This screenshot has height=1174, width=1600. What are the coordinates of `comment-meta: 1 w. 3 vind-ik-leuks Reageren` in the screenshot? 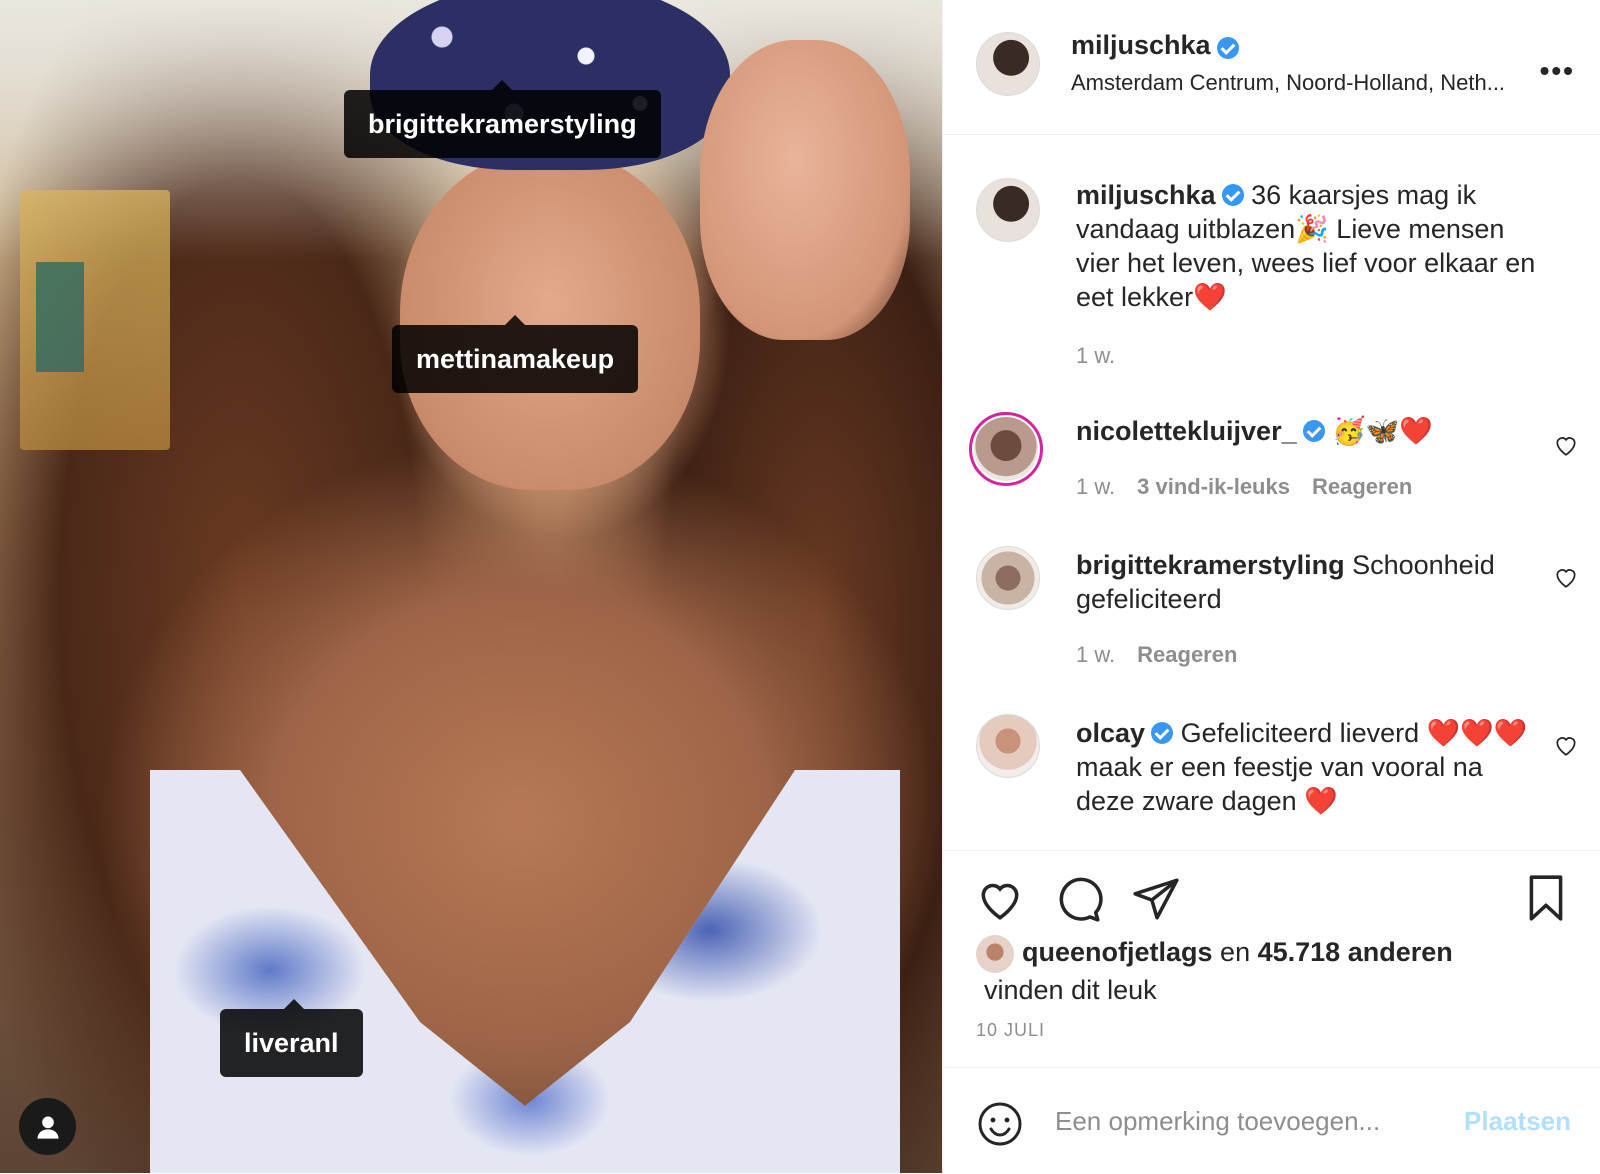 It's located at (1244, 487).